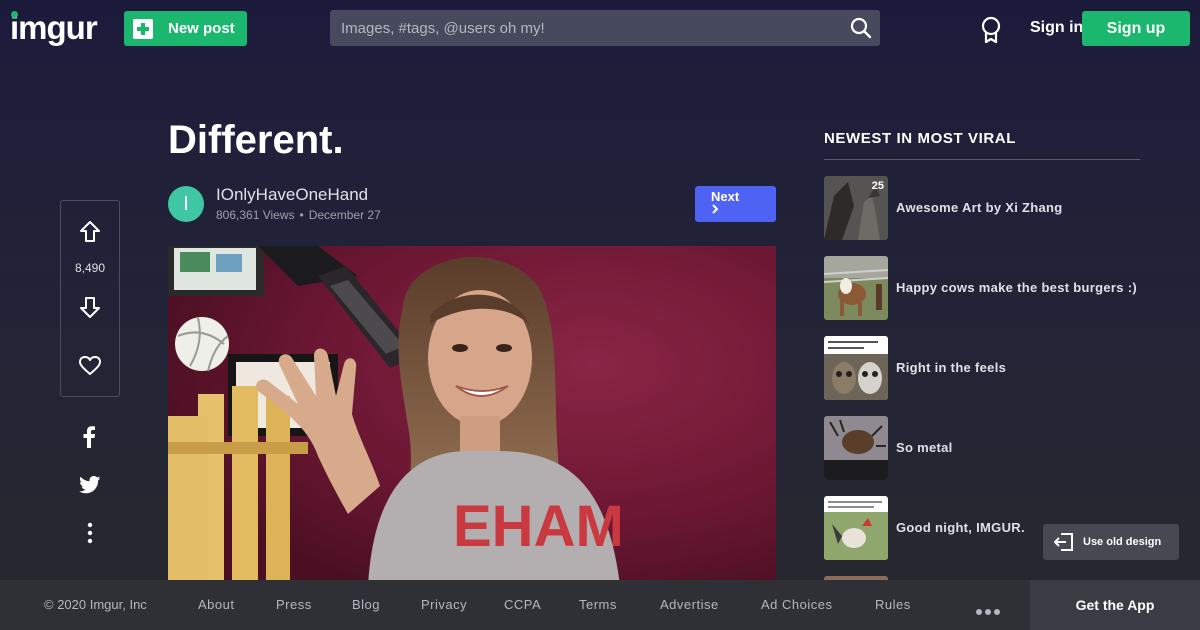  Describe the element at coordinates (951, 367) in the screenshot. I see `sidebar-item-label: Right in the feels` at that location.